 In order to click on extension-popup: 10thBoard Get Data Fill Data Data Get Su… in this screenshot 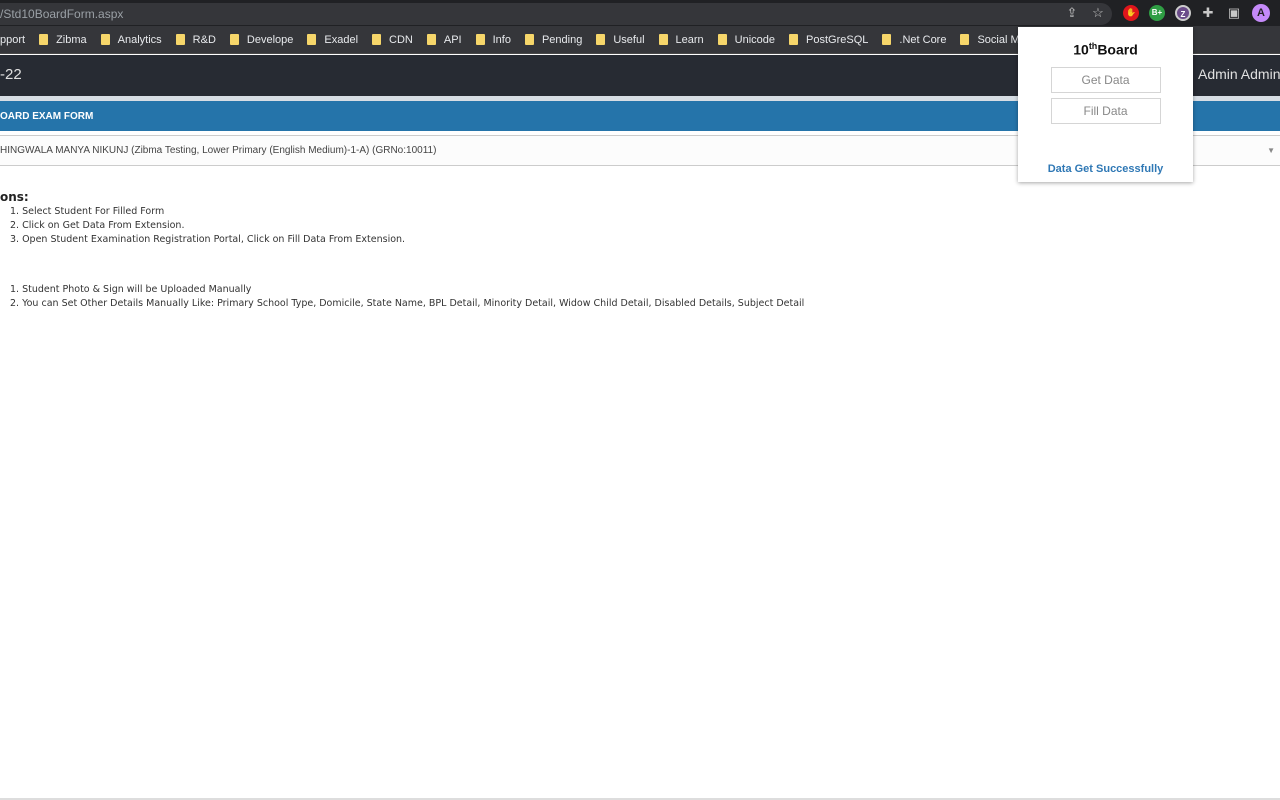, I will do `click(1105, 104)`.